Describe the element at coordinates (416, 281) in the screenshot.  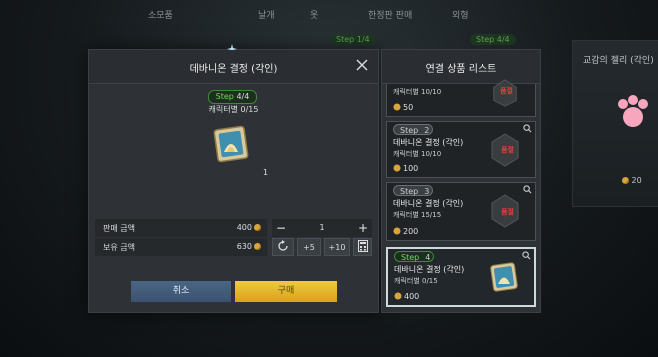
I see `item-level: 캐릭터별 0/15` at that location.